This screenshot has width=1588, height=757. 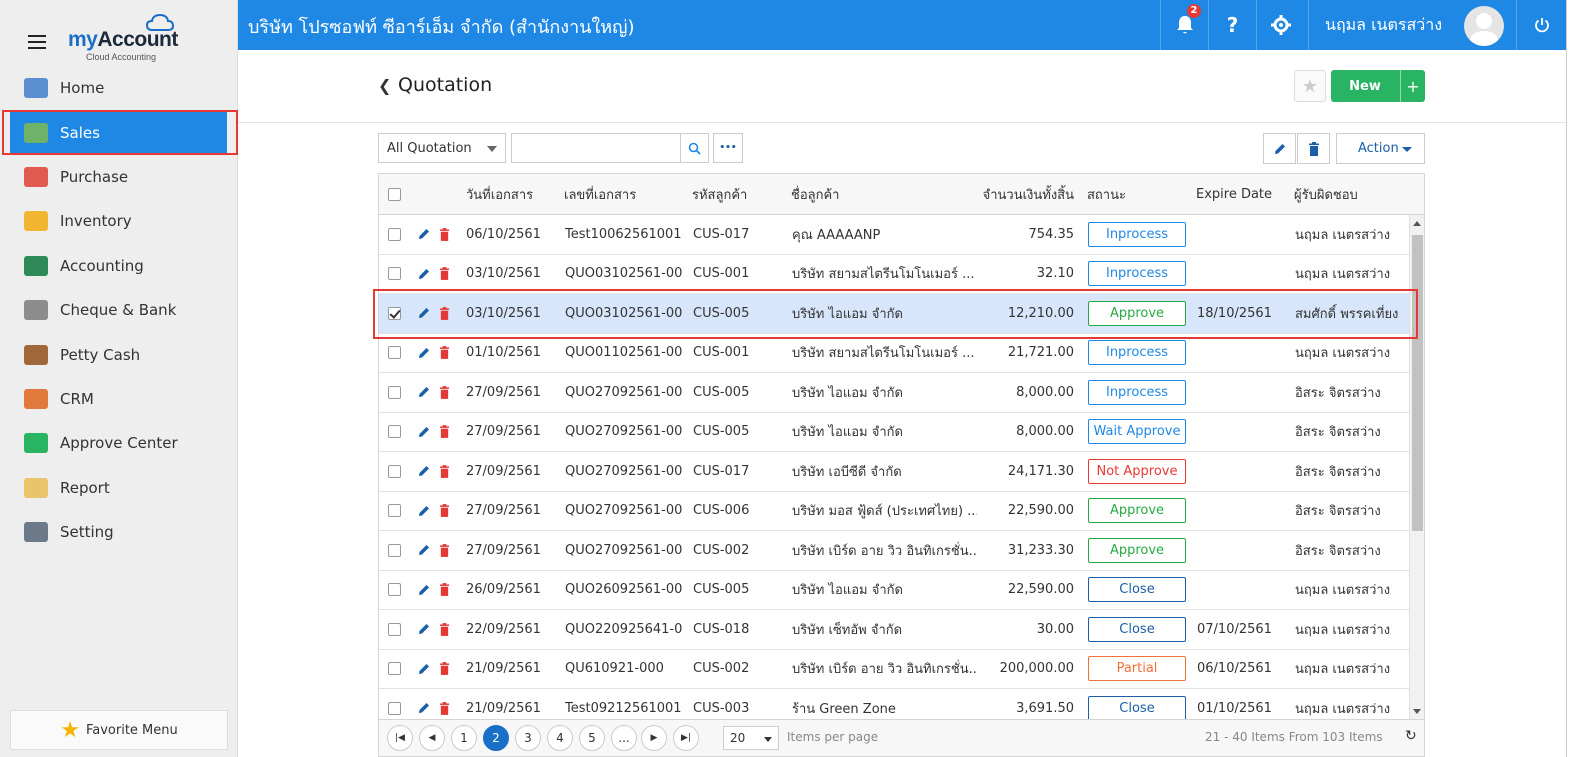 I want to click on sidebar-item-inventory: Inventory, so click(x=118, y=221).